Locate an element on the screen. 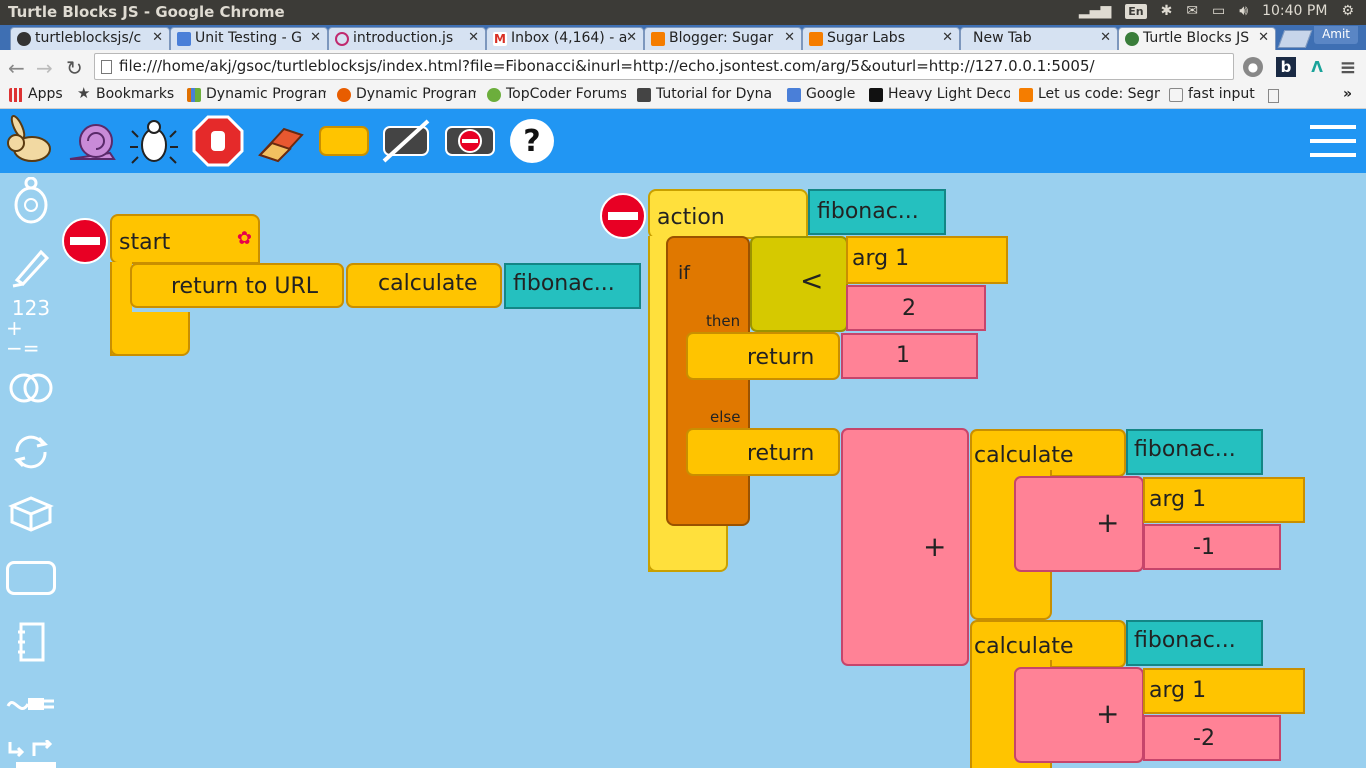 Image resolution: width=1366 pixels, height=768 pixels. action-block: action is located at coordinates (728, 214).